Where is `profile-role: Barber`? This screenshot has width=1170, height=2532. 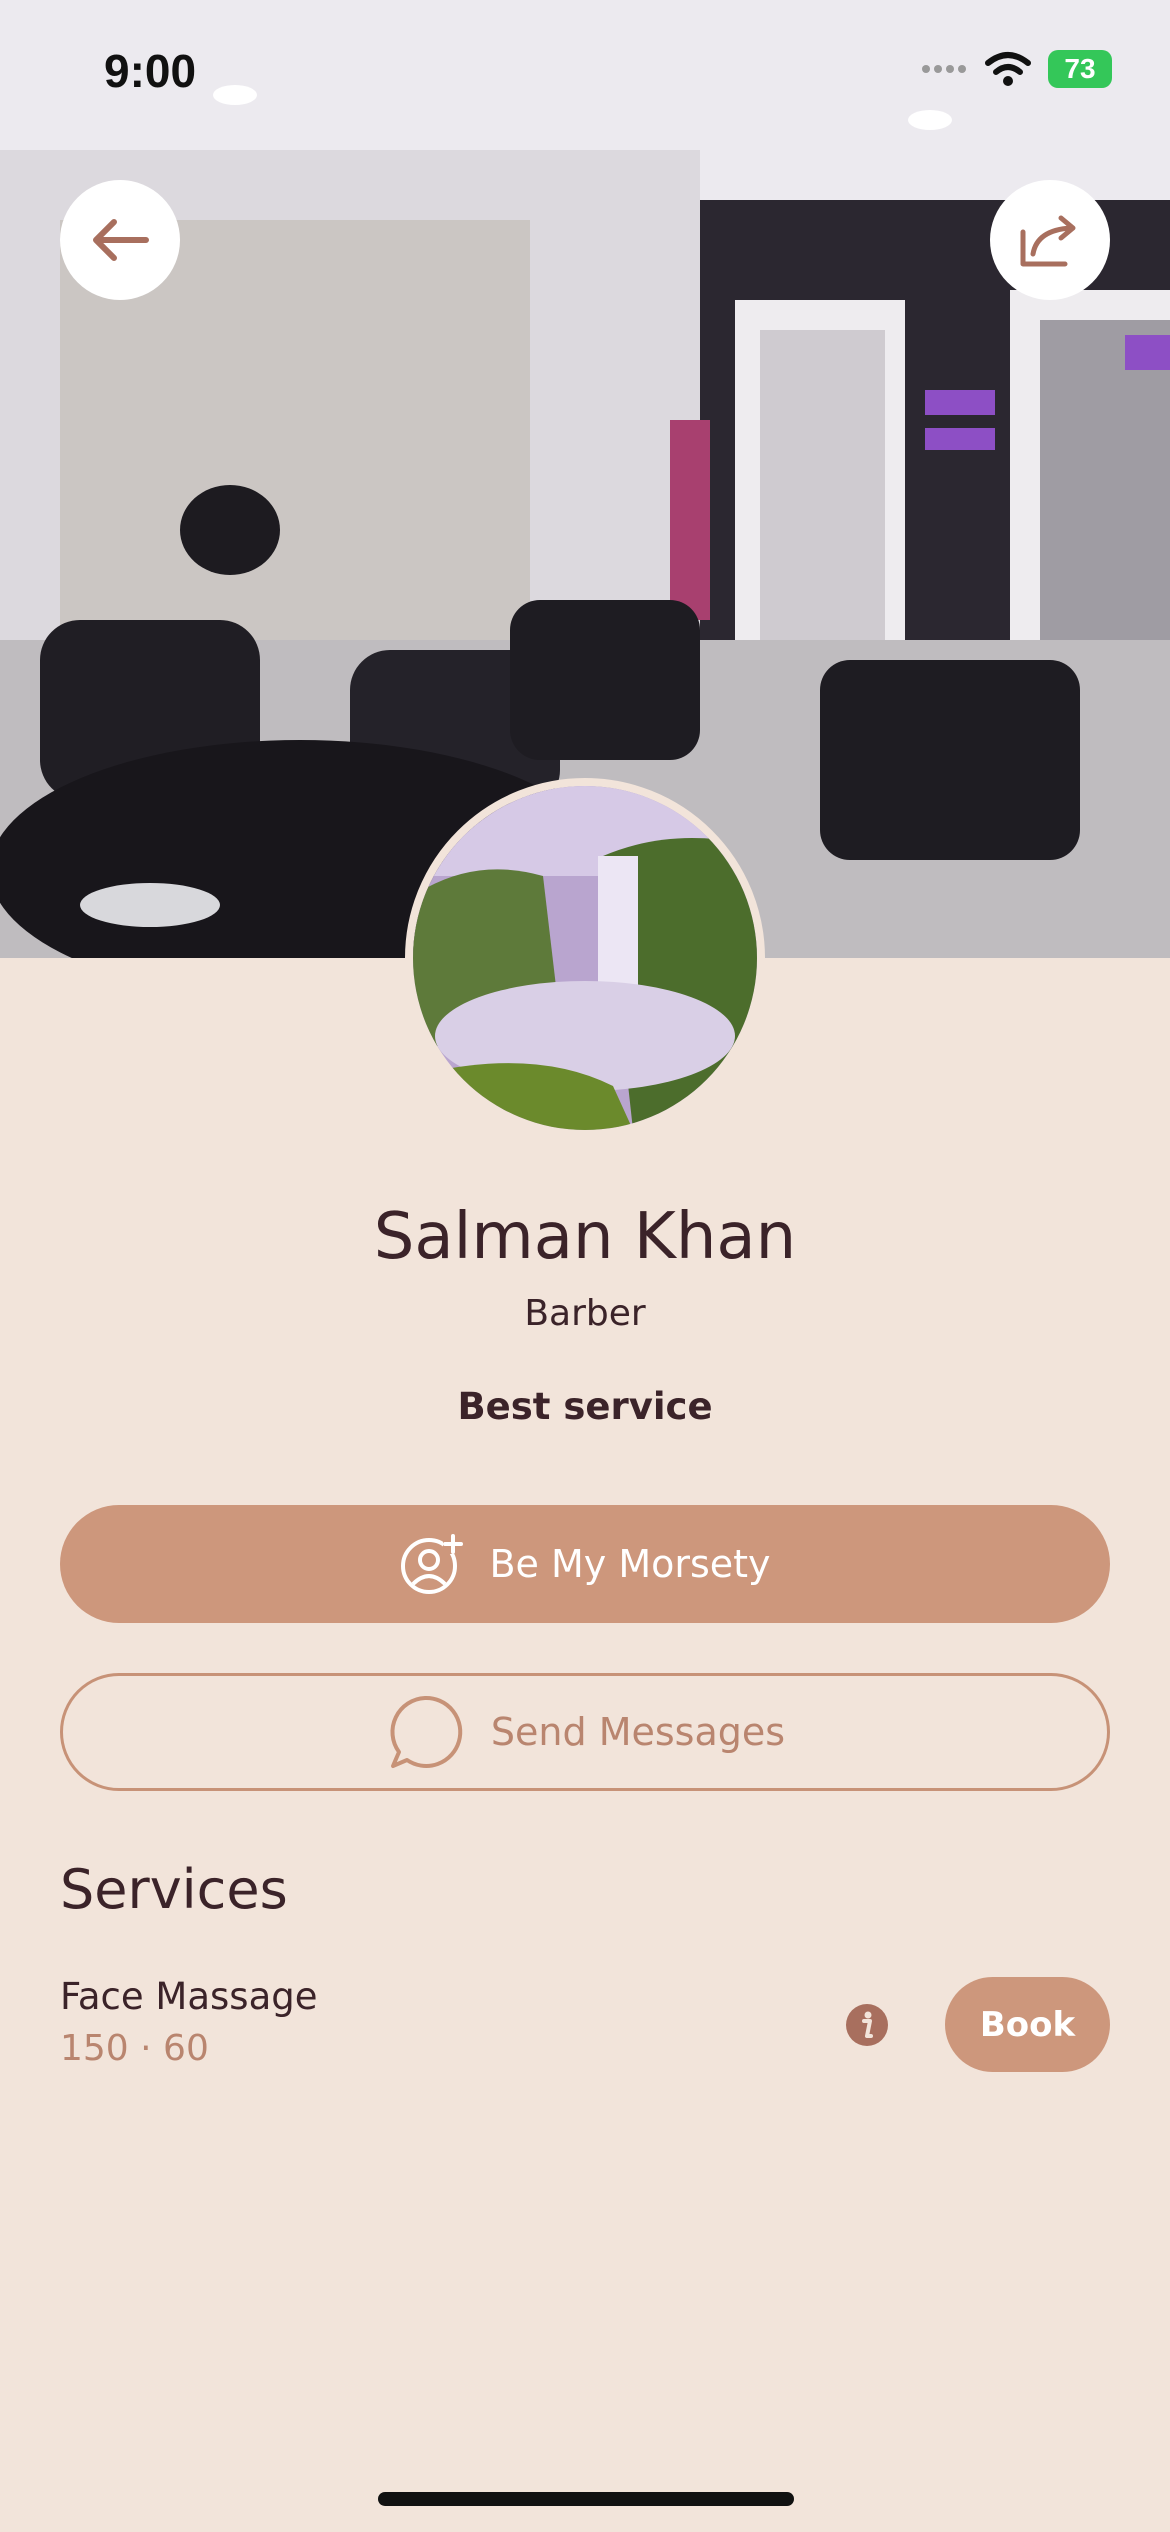
profile-role: Barber is located at coordinates (585, 1313).